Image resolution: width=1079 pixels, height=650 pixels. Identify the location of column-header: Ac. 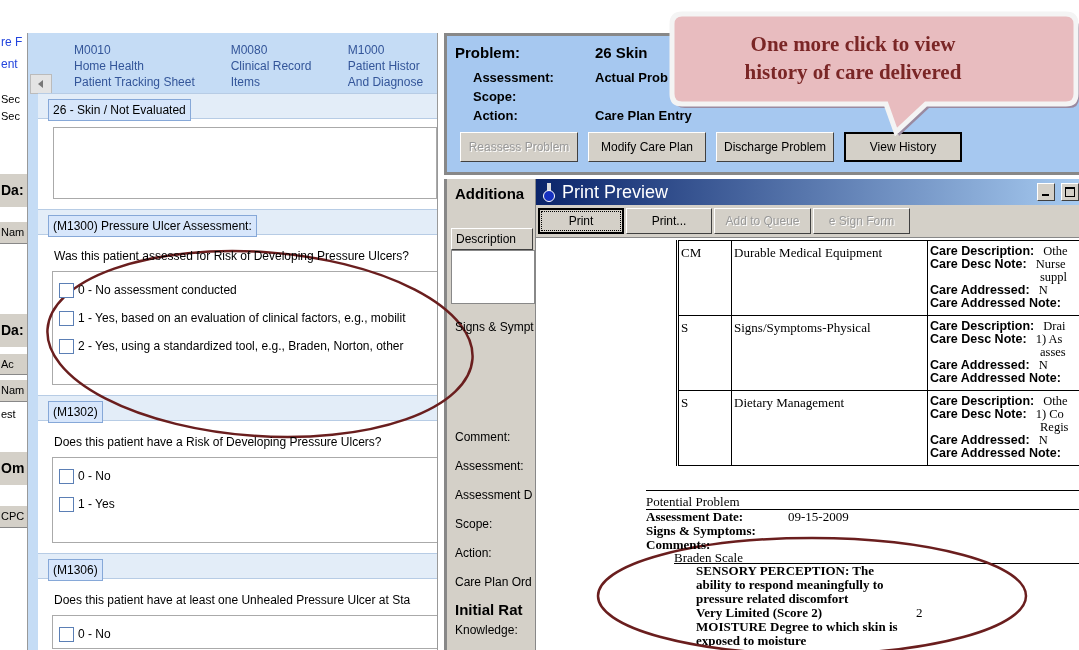
(13, 363).